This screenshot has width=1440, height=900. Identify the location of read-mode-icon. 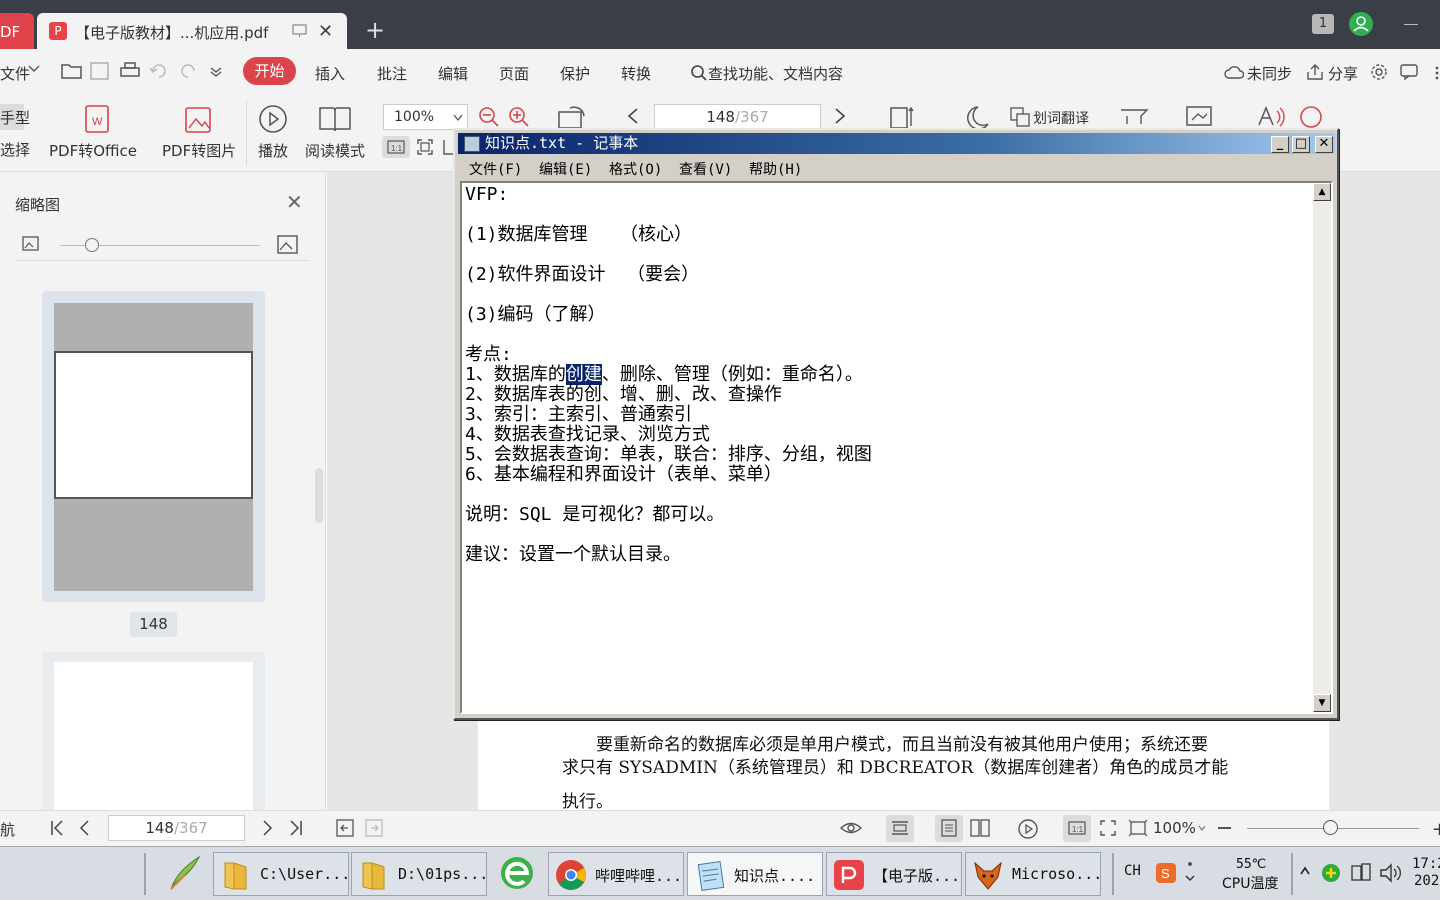
(335, 119).